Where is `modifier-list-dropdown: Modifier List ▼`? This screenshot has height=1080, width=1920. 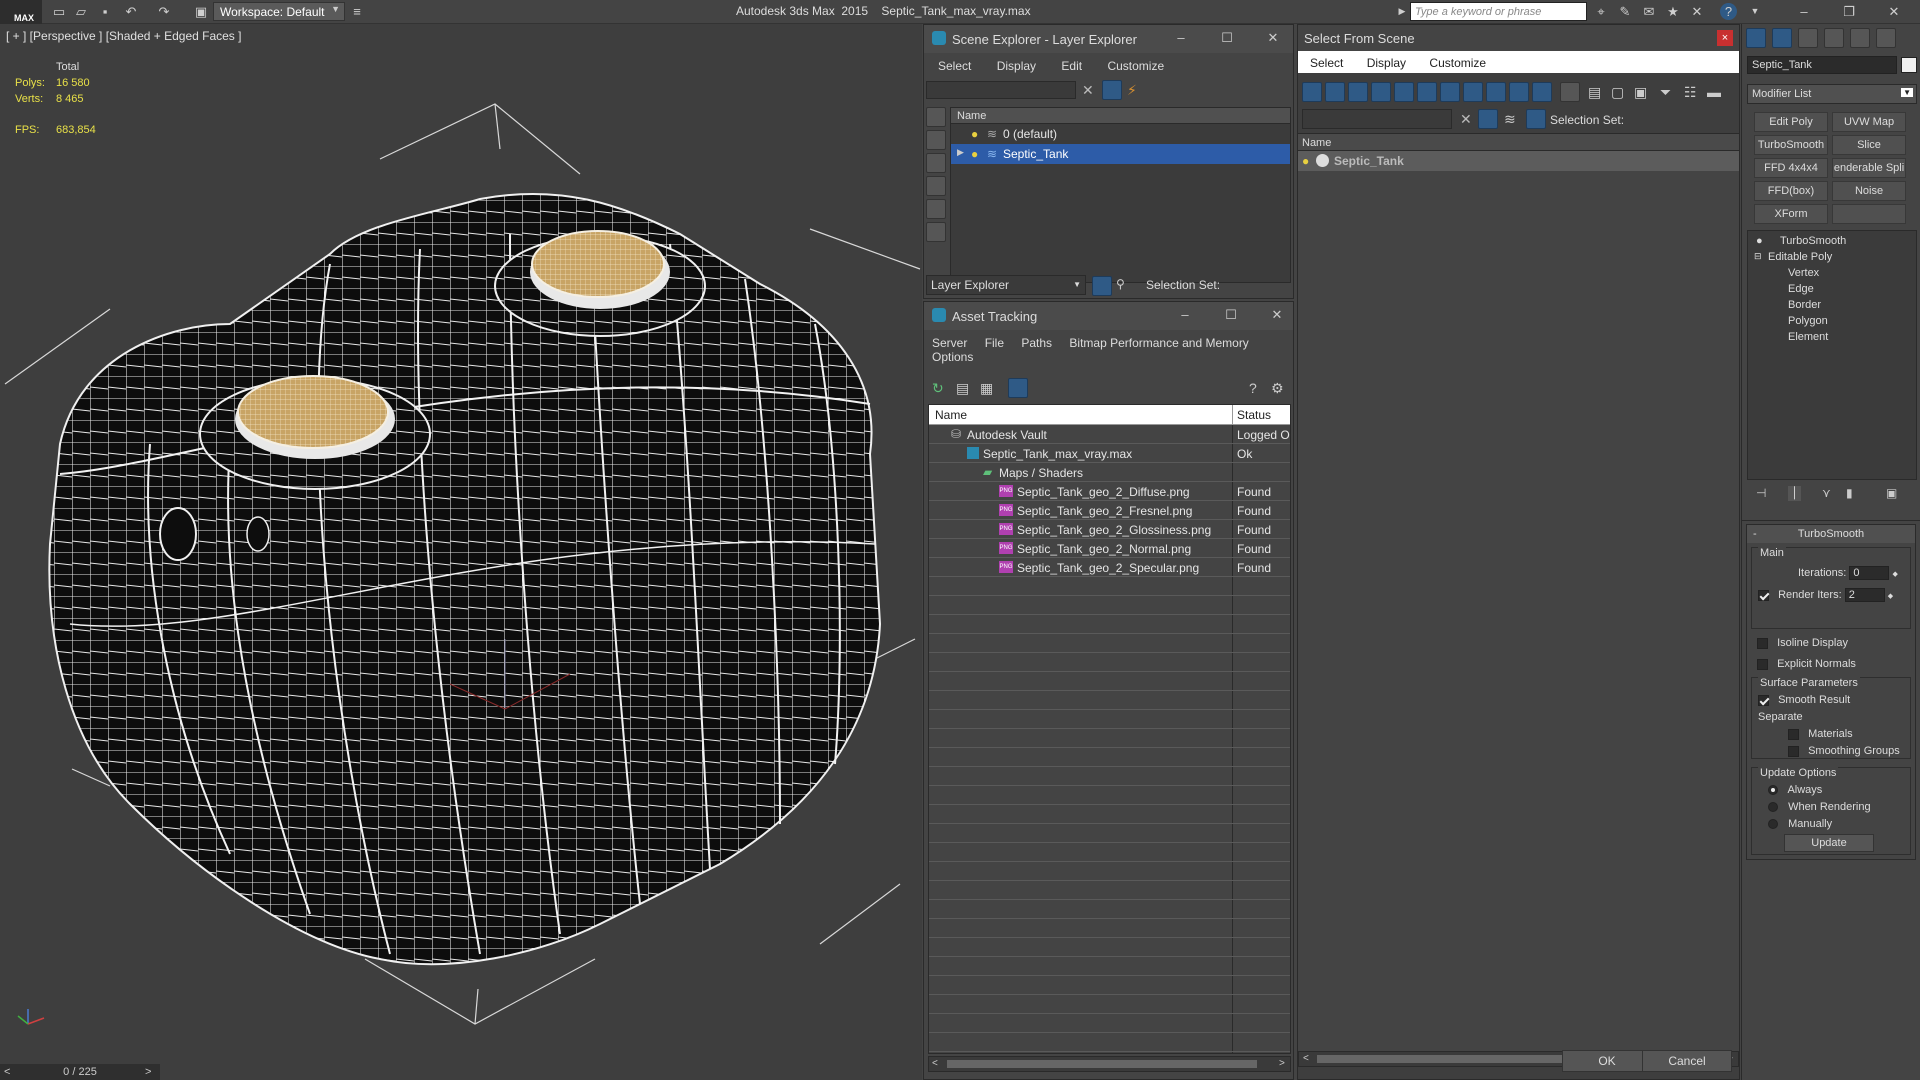 modifier-list-dropdown: Modifier List ▼ is located at coordinates (1832, 94).